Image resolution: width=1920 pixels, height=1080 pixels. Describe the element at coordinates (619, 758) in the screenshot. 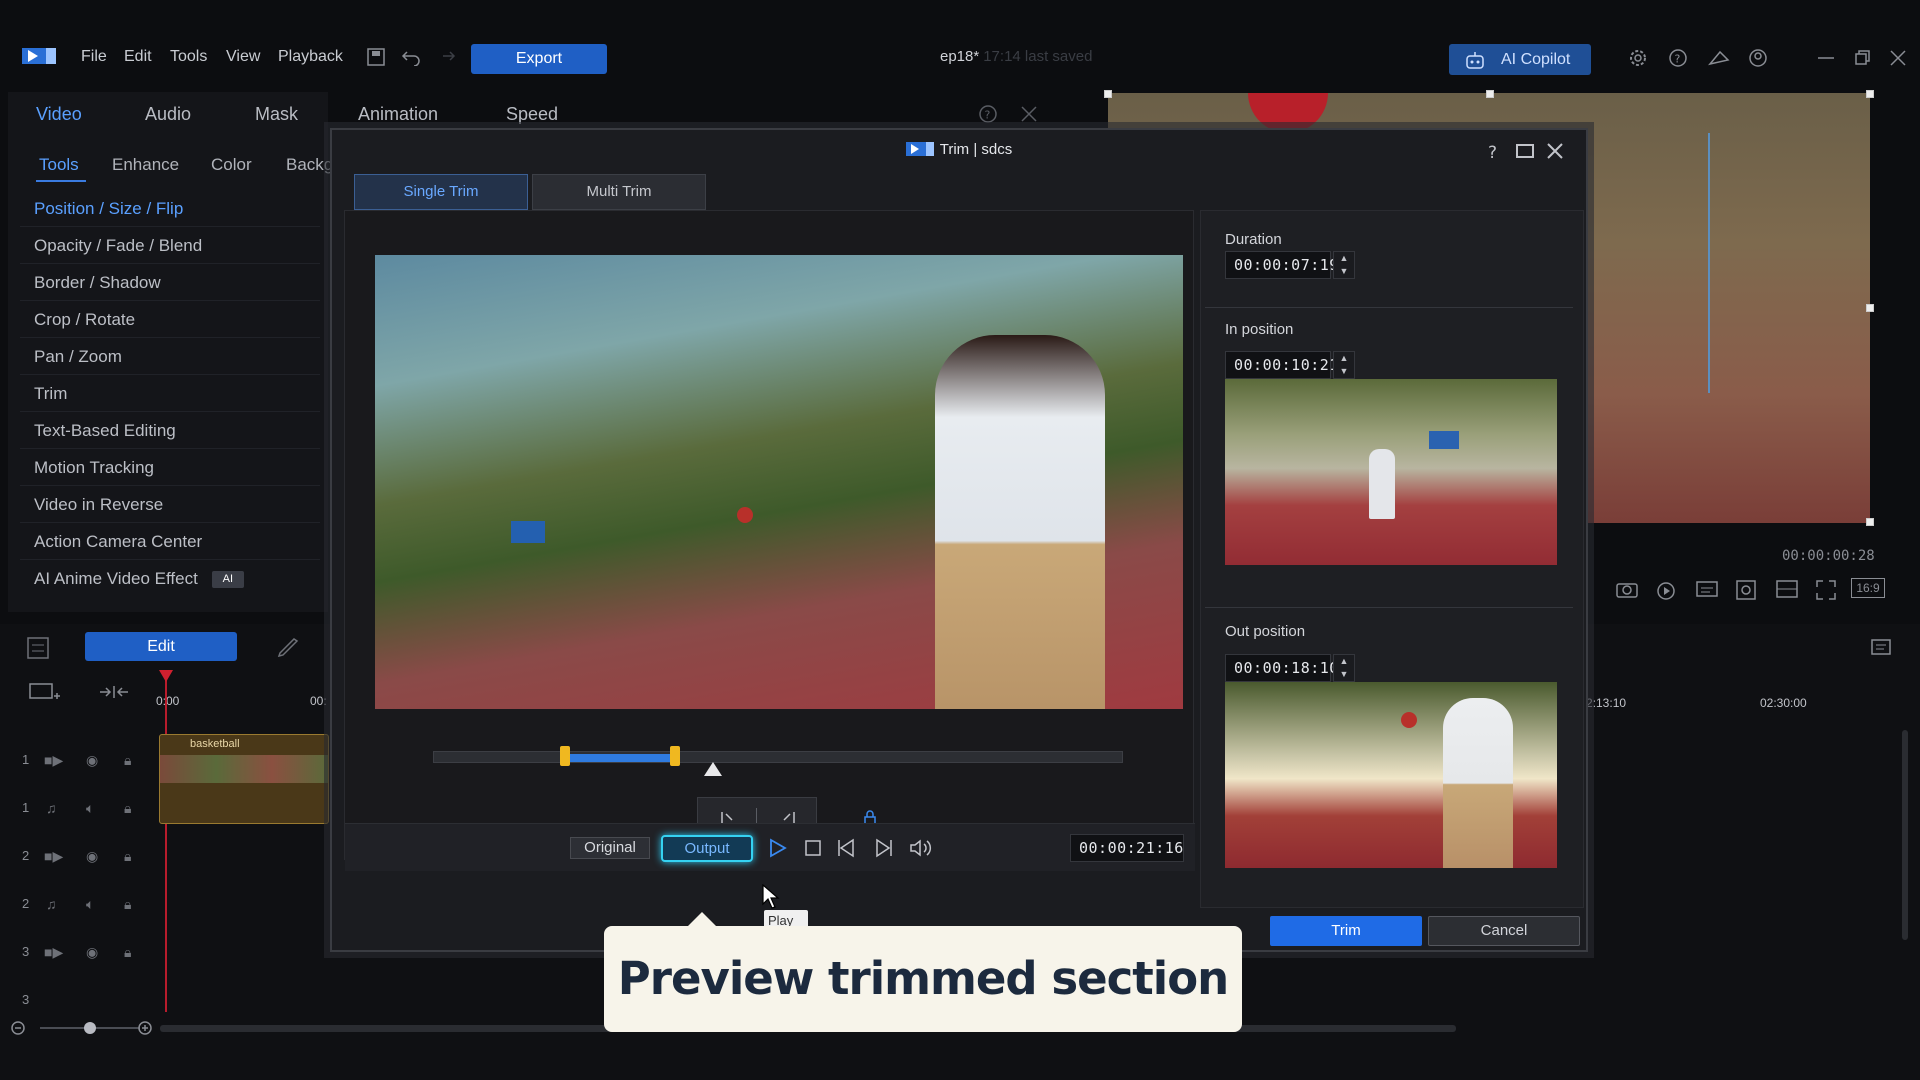

I see `trim-selection` at that location.